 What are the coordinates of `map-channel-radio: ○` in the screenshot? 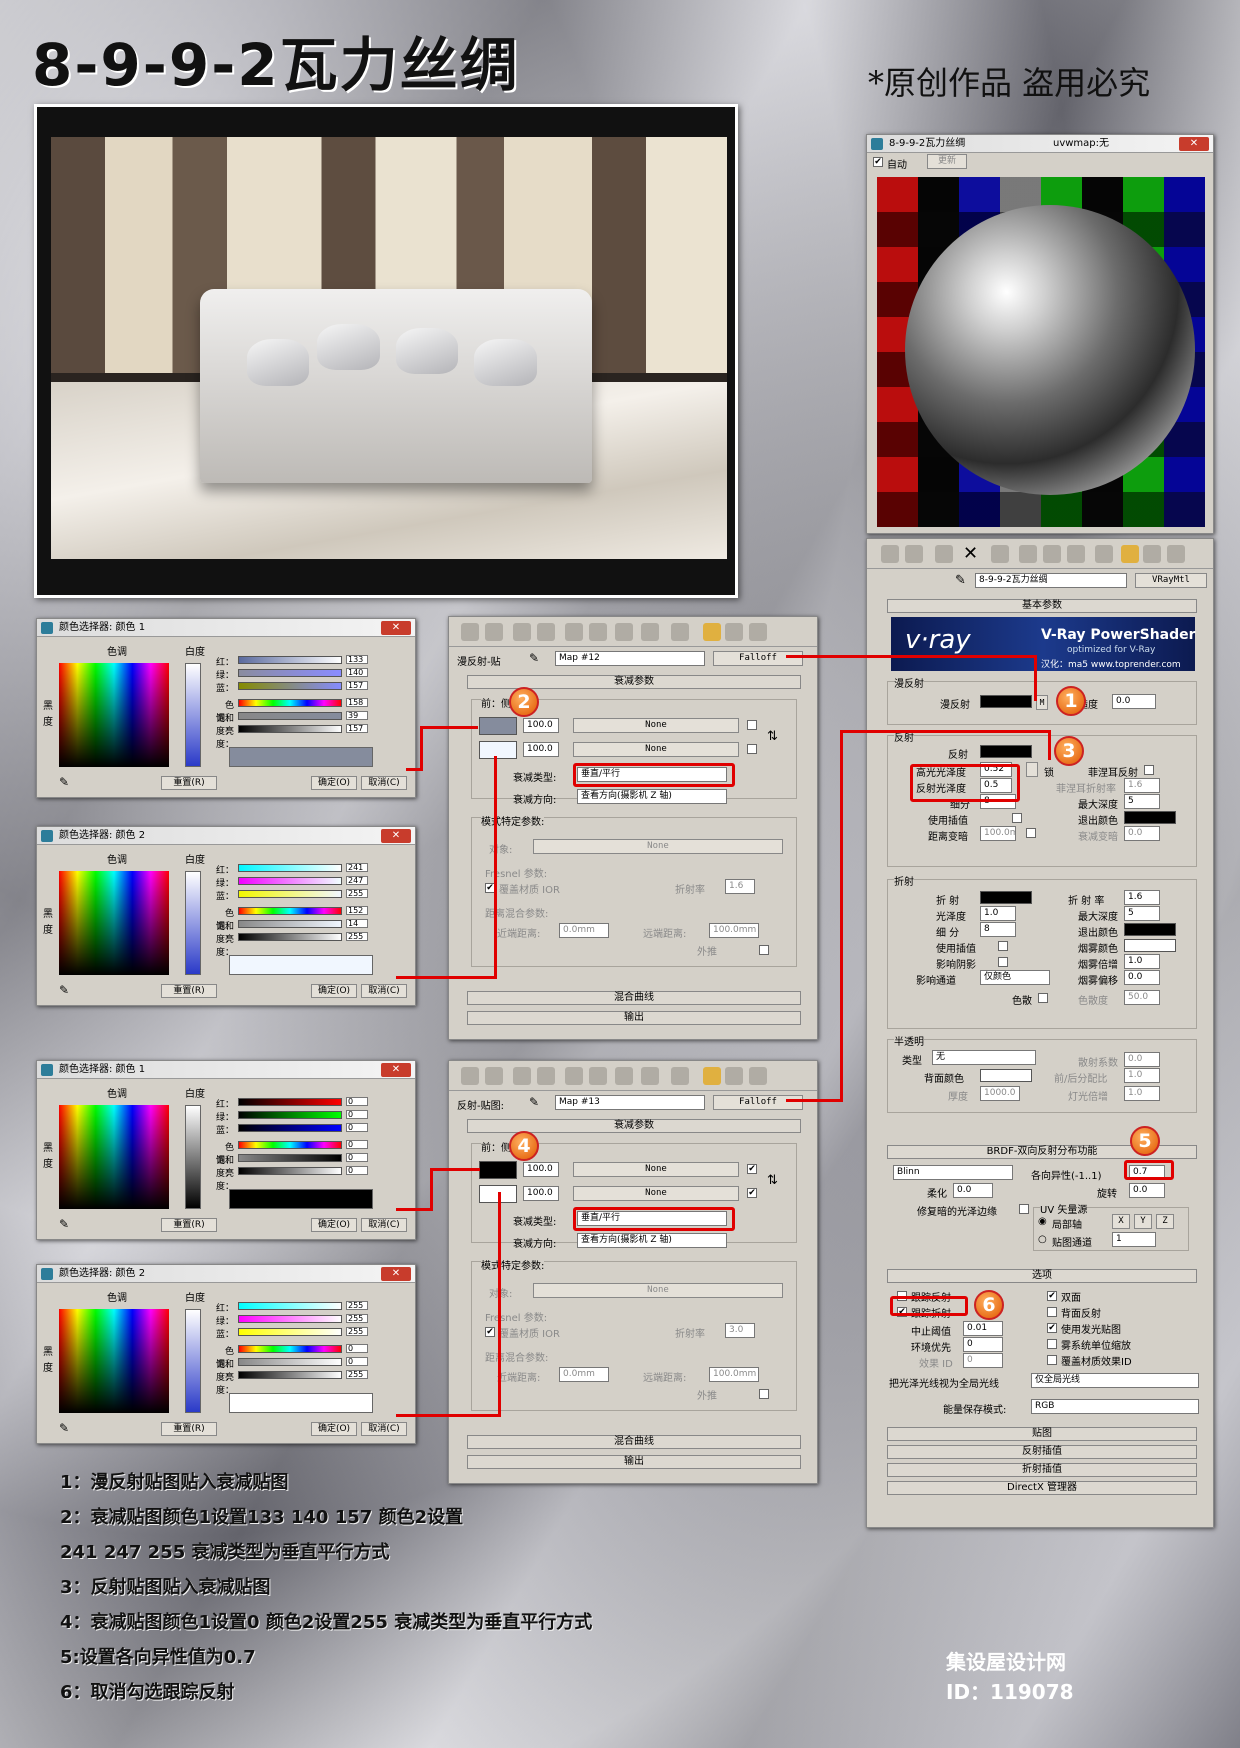 It's located at (1042, 1239).